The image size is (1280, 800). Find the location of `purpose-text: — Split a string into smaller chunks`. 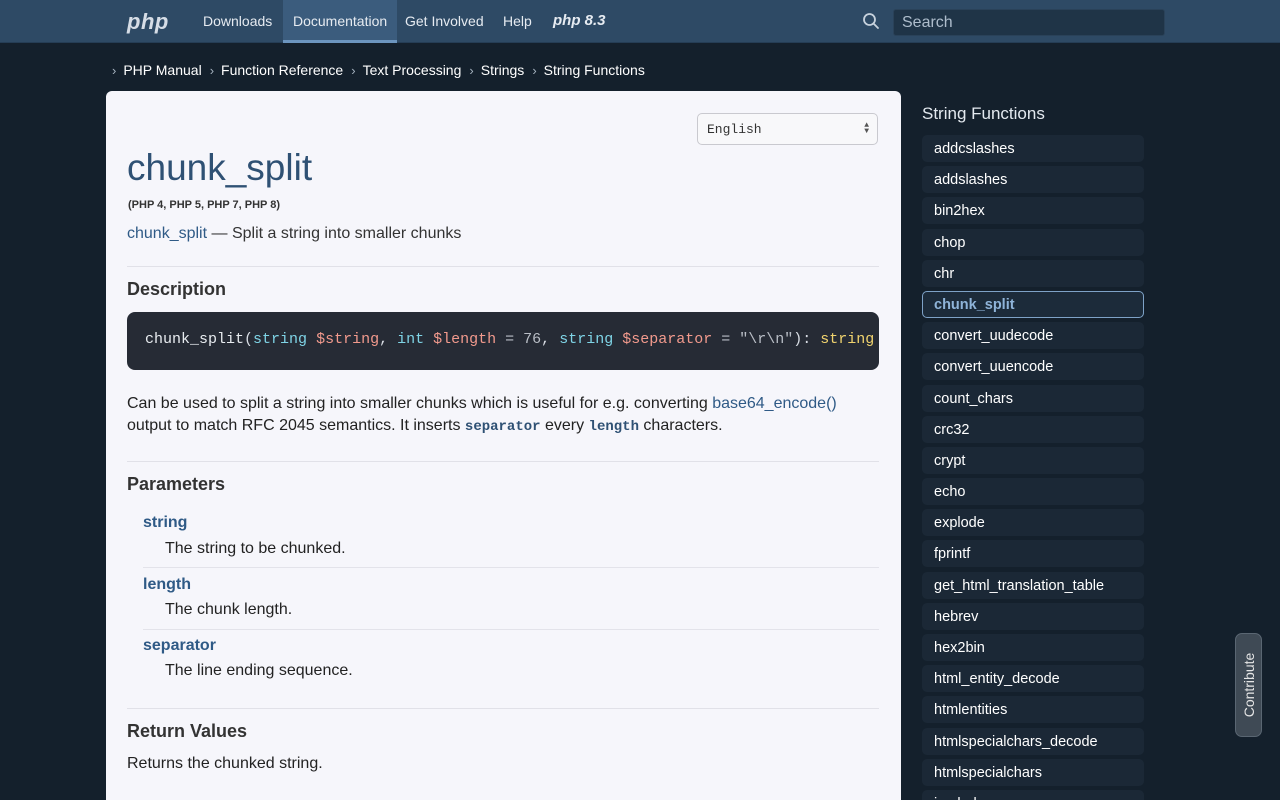

purpose-text: — Split a string into smaller chunks is located at coordinates (334, 233).